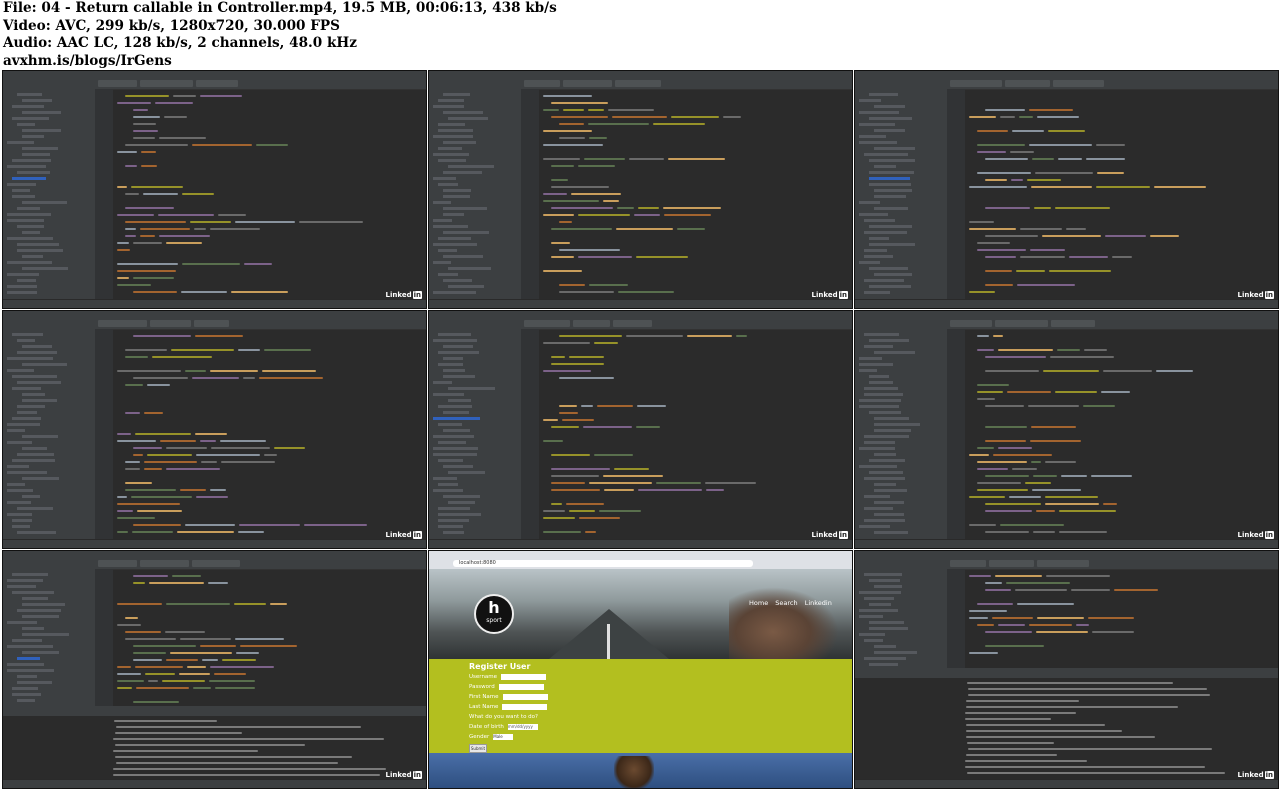  I want to click on address-bar: localhost:8080, so click(603, 563).